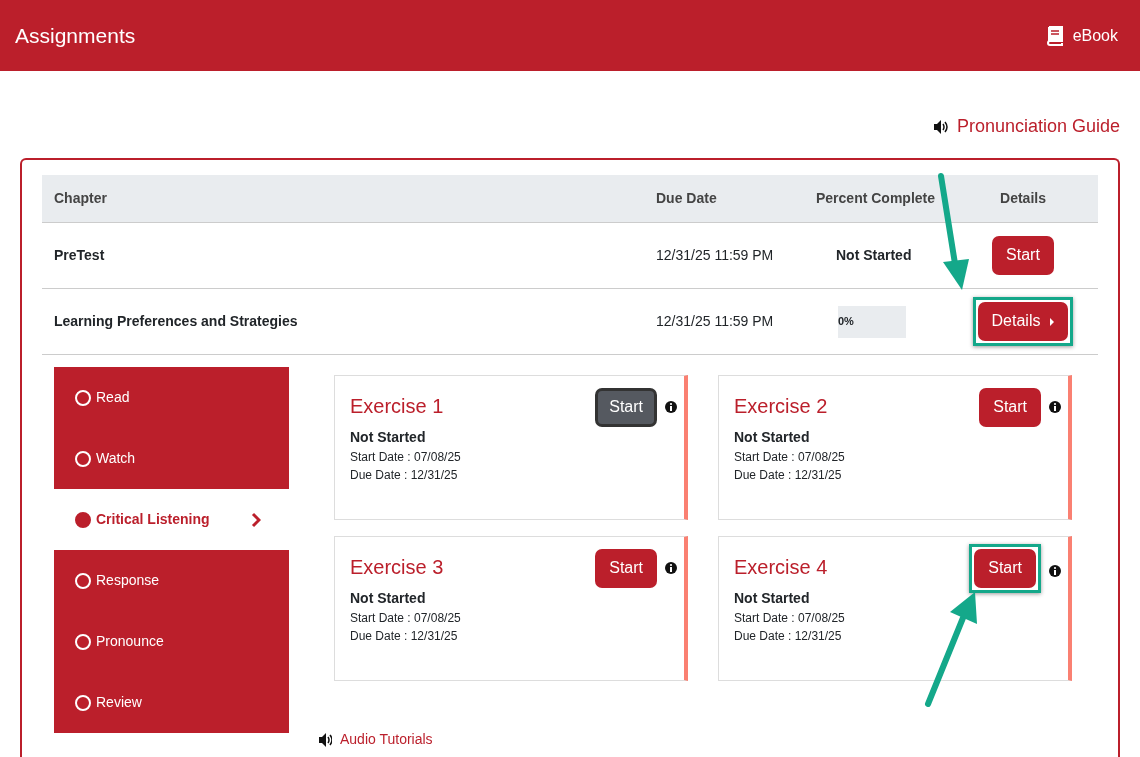 Image resolution: width=1140 pixels, height=757 pixels. Describe the element at coordinates (171, 580) in the screenshot. I see `step-tab: Response` at that location.